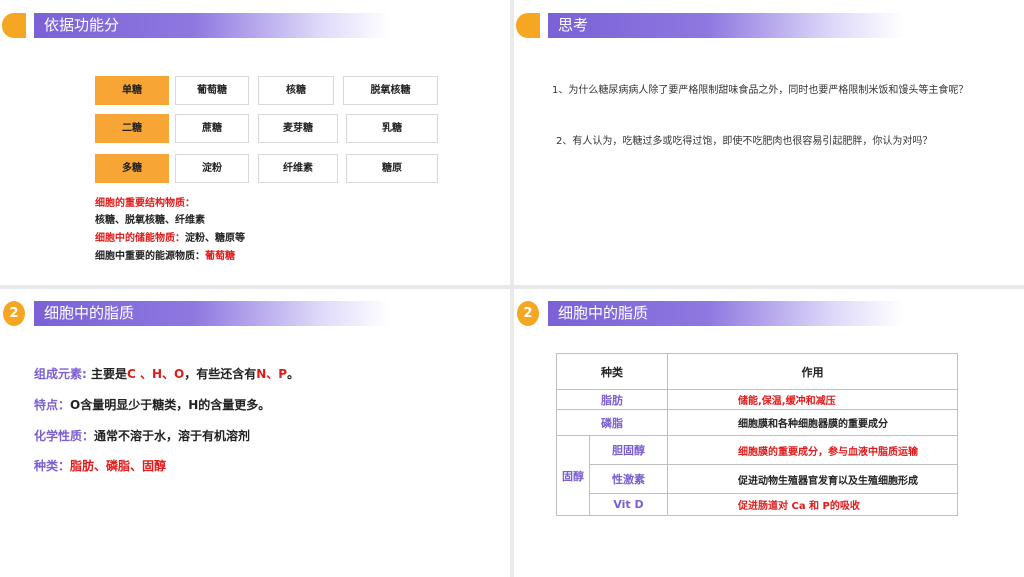 The width and height of the screenshot is (1024, 577). I want to click on note-storage-label: 细胞中的储能物质：, so click(140, 238).